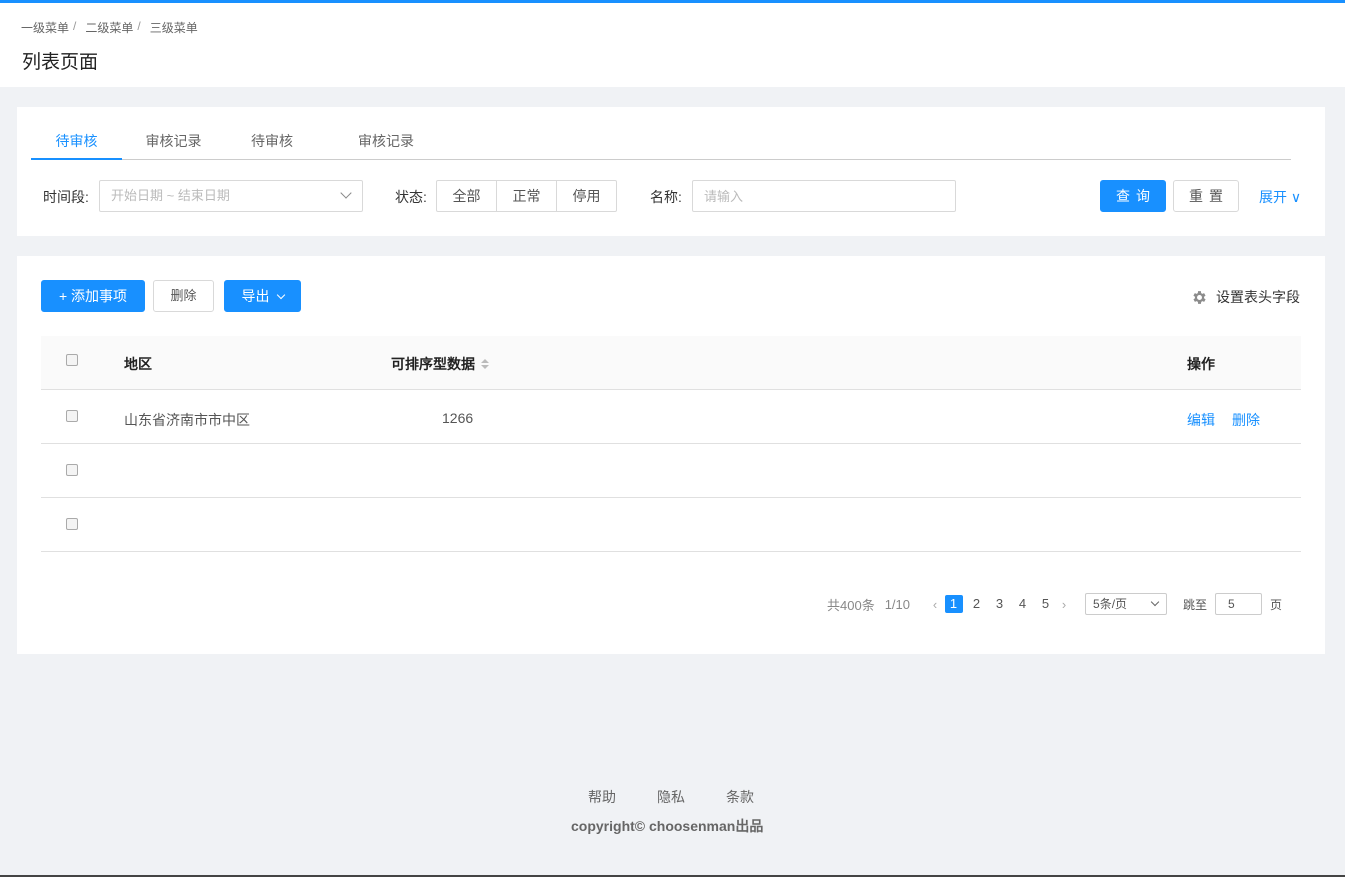 This screenshot has height=877, width=1345. I want to click on tab-bar: 待审核 审核记录 待审核 审核记录, so click(661, 143).